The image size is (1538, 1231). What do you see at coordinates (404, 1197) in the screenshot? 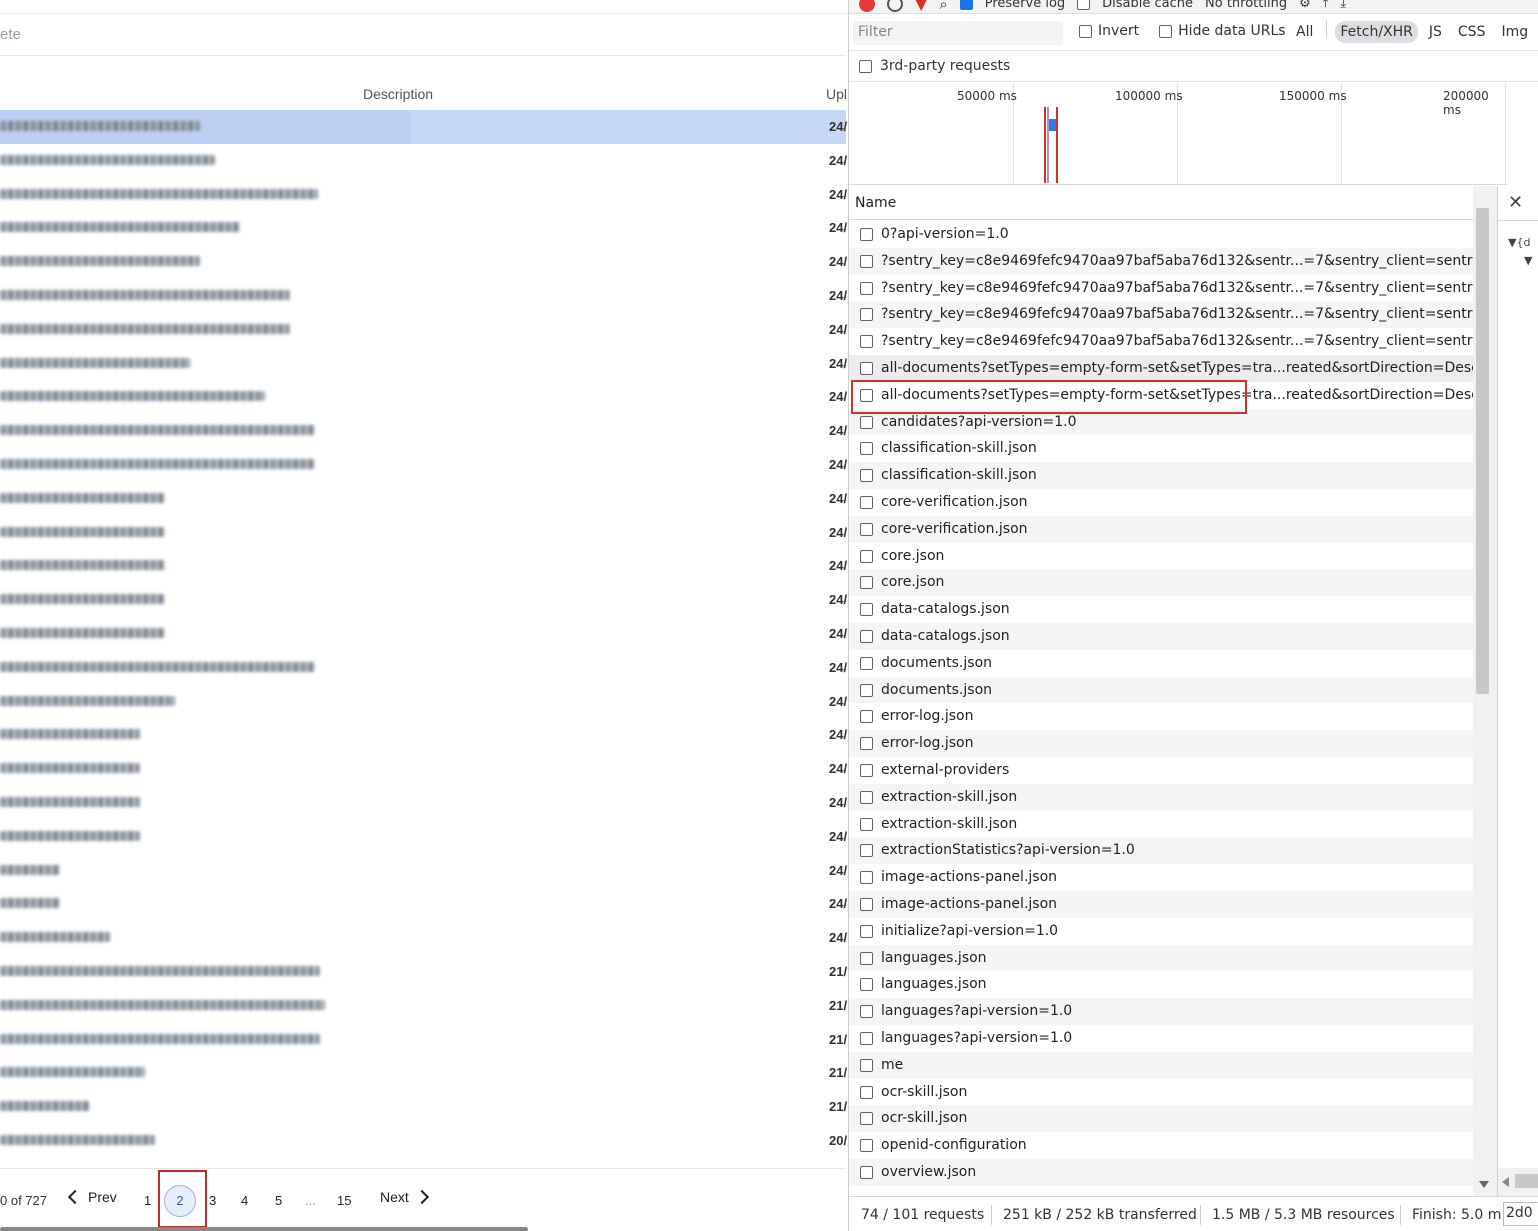
I see `next-page-button: Next` at bounding box center [404, 1197].